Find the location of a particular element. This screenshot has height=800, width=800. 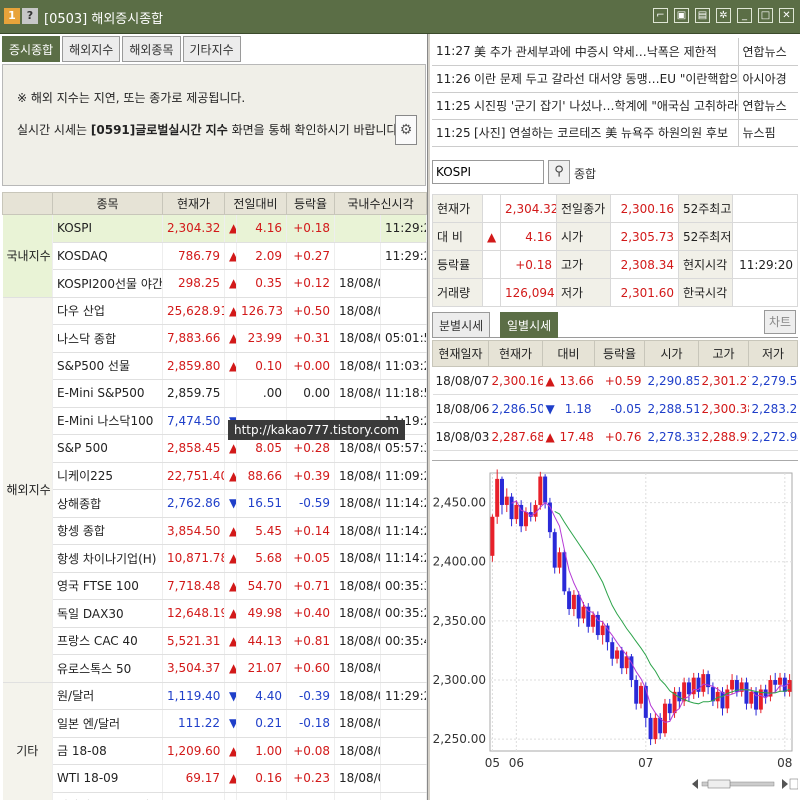

news-src: 연합뉴스 is located at coordinates (767, 106).